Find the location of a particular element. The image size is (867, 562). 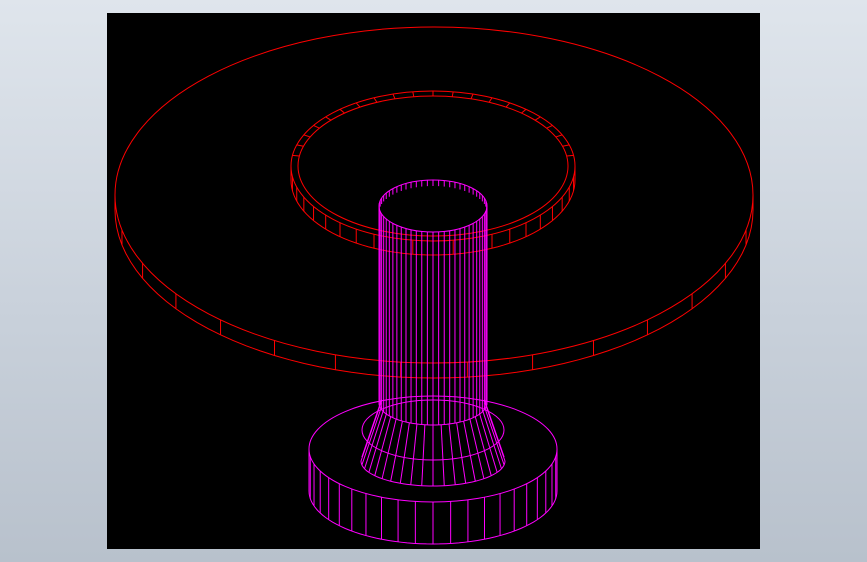

inner-ring-top-edge is located at coordinates (433, 166).